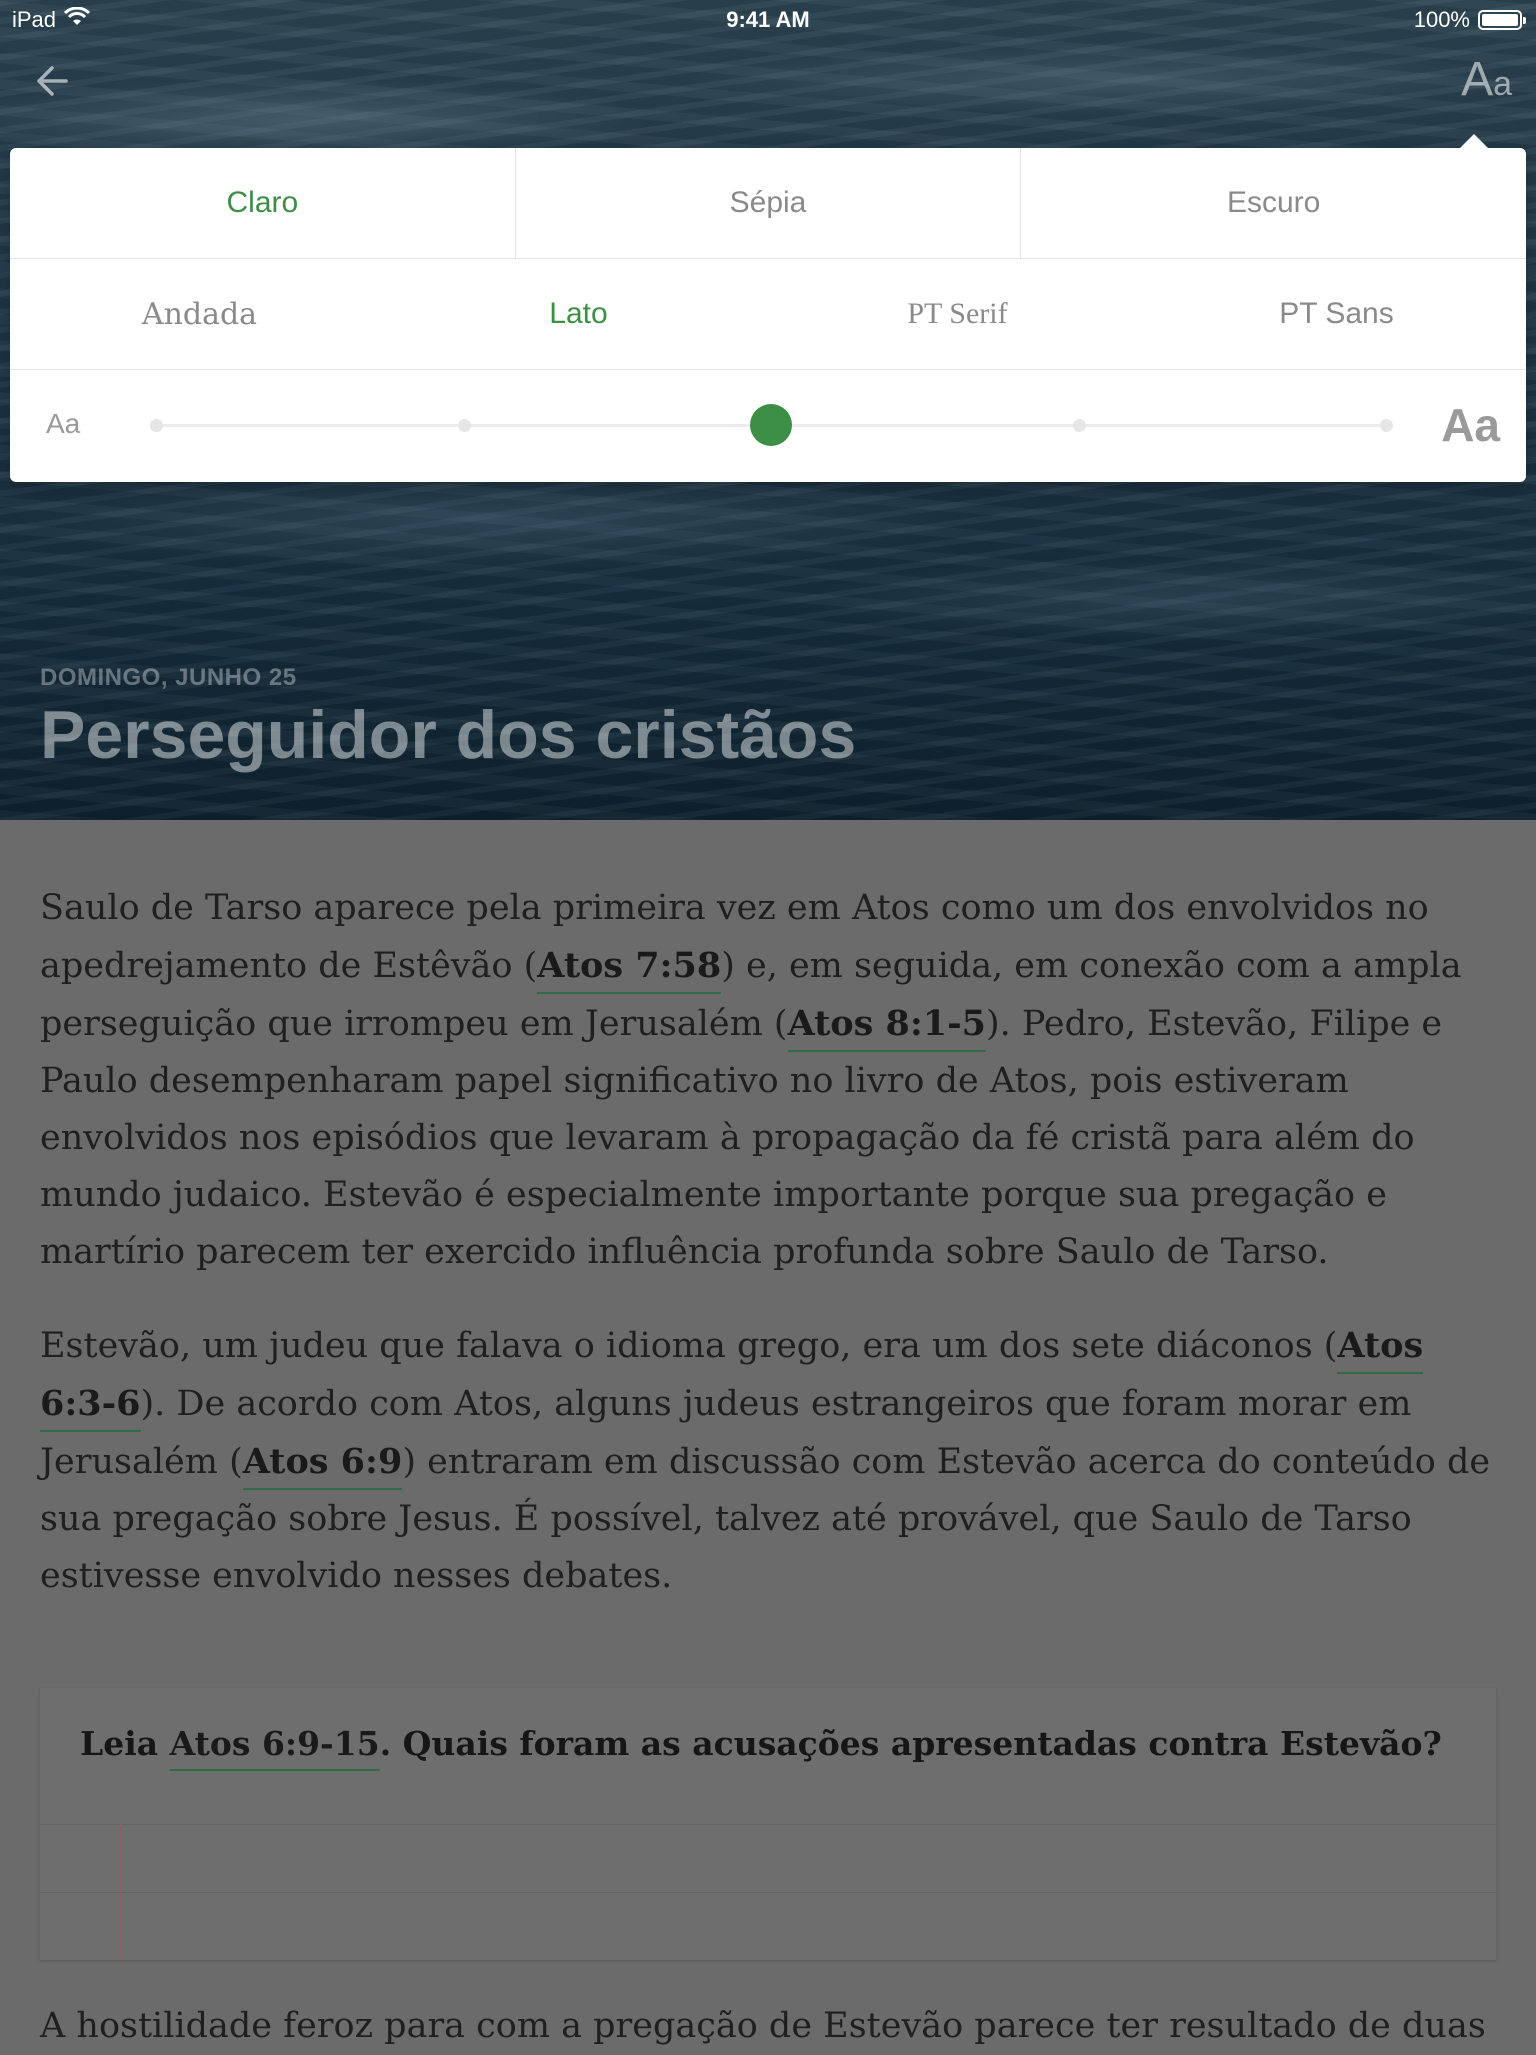 Image resolution: width=1536 pixels, height=2055 pixels. I want to click on font-size-slider, so click(771, 425).